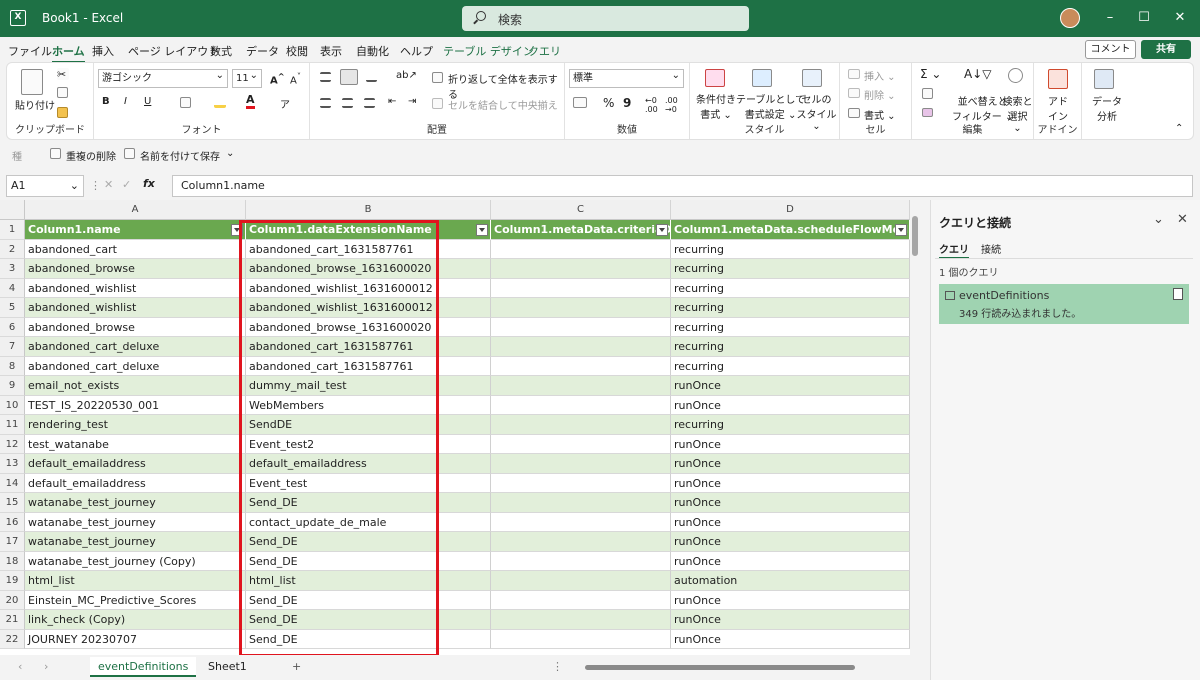  I want to click on chevron-down-icon: ⌄, so click(74, 186).